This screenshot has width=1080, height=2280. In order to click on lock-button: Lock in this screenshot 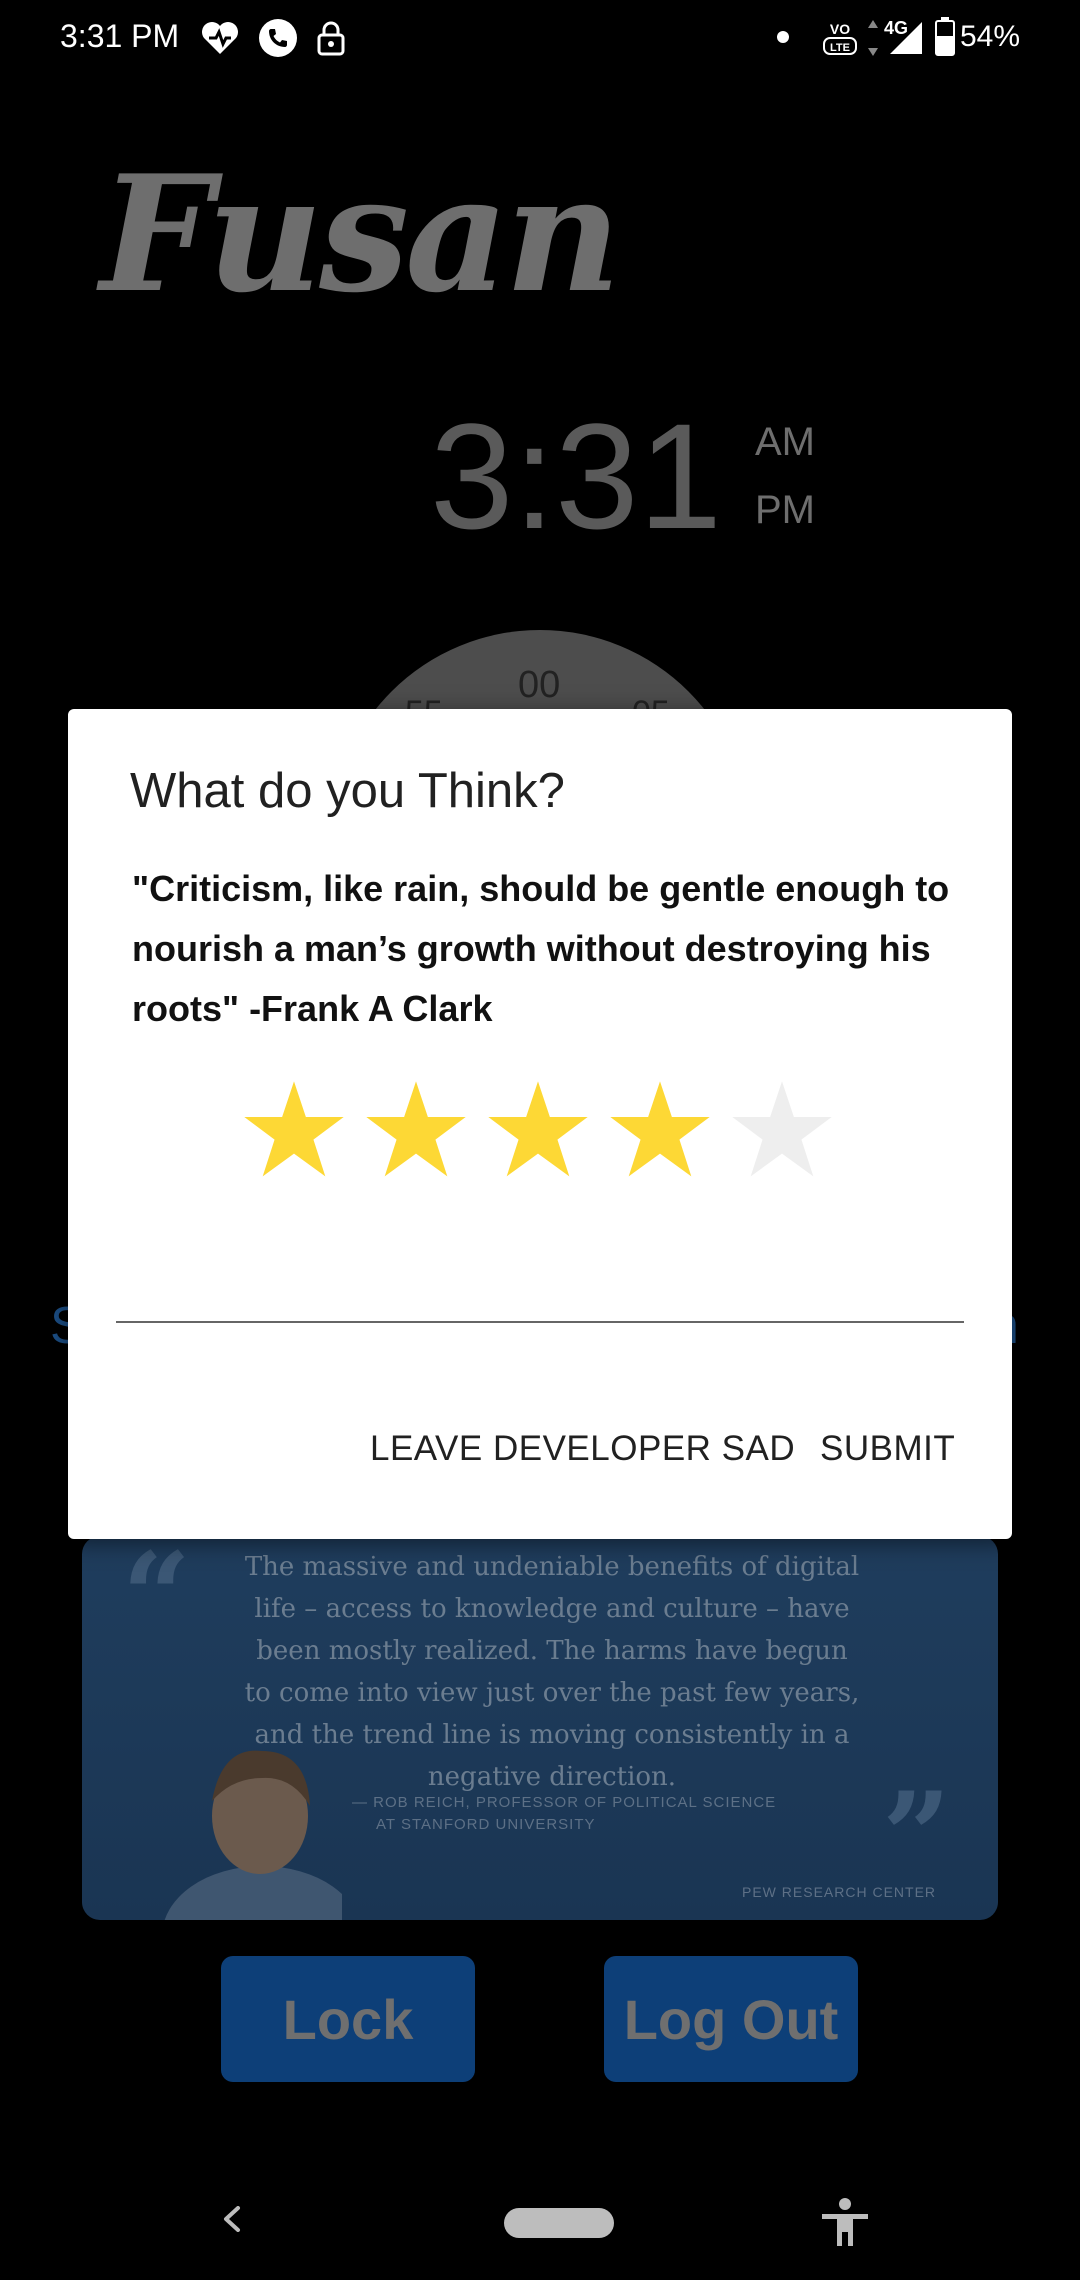, I will do `click(348, 2019)`.